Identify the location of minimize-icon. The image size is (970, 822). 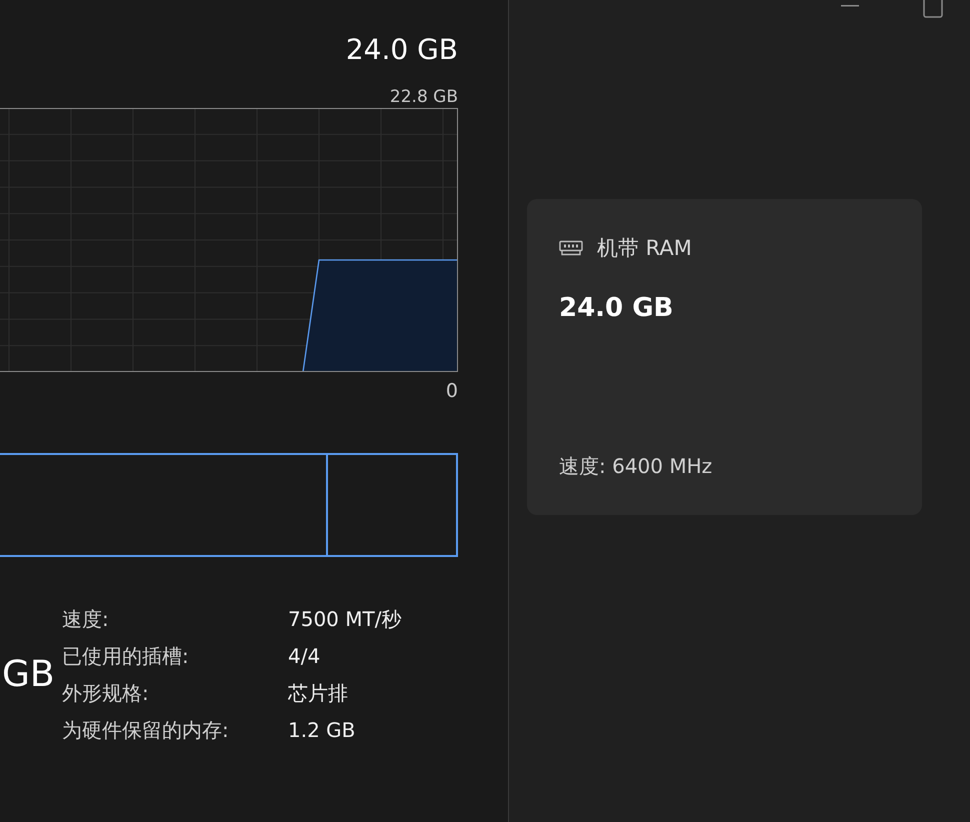
(850, 6).